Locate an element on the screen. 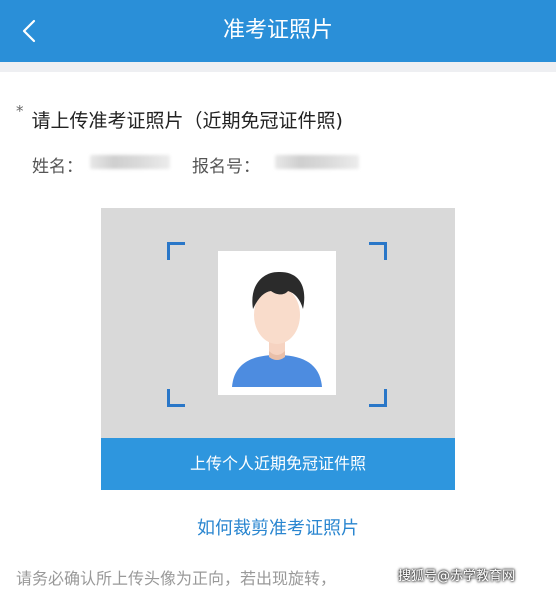 This screenshot has width=556, height=594. chevron-left-icon is located at coordinates (29, 31).